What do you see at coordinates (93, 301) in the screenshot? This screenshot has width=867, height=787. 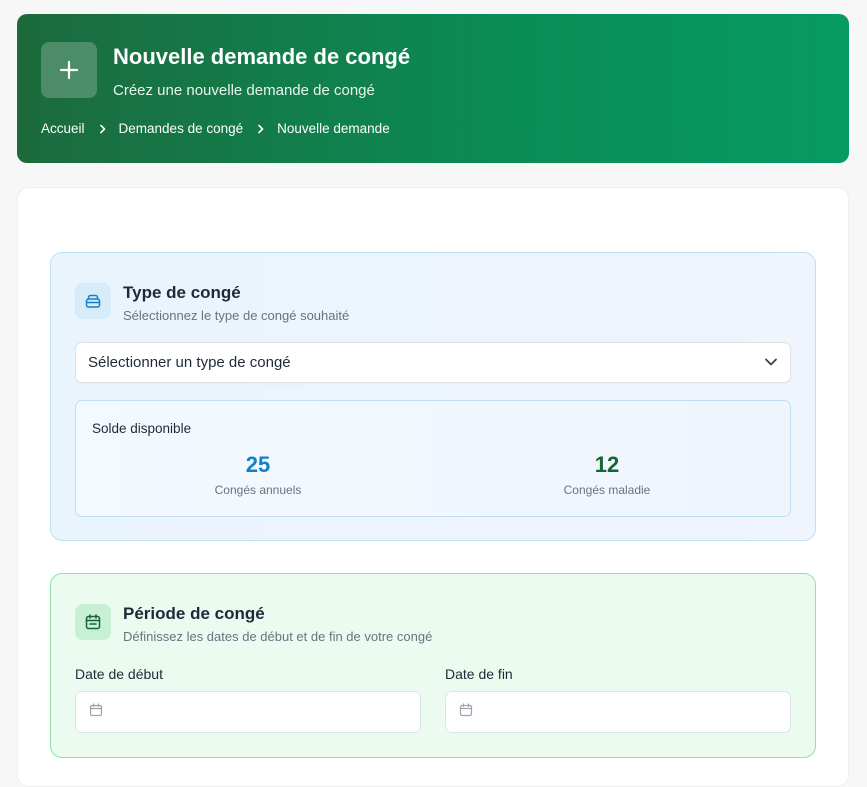 I see `briefcase-icon` at bounding box center [93, 301].